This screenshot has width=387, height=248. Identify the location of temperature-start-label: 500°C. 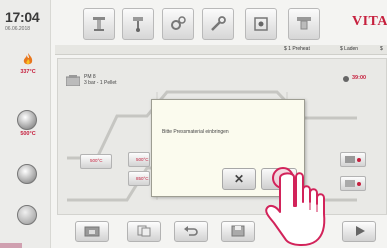
(96, 160).